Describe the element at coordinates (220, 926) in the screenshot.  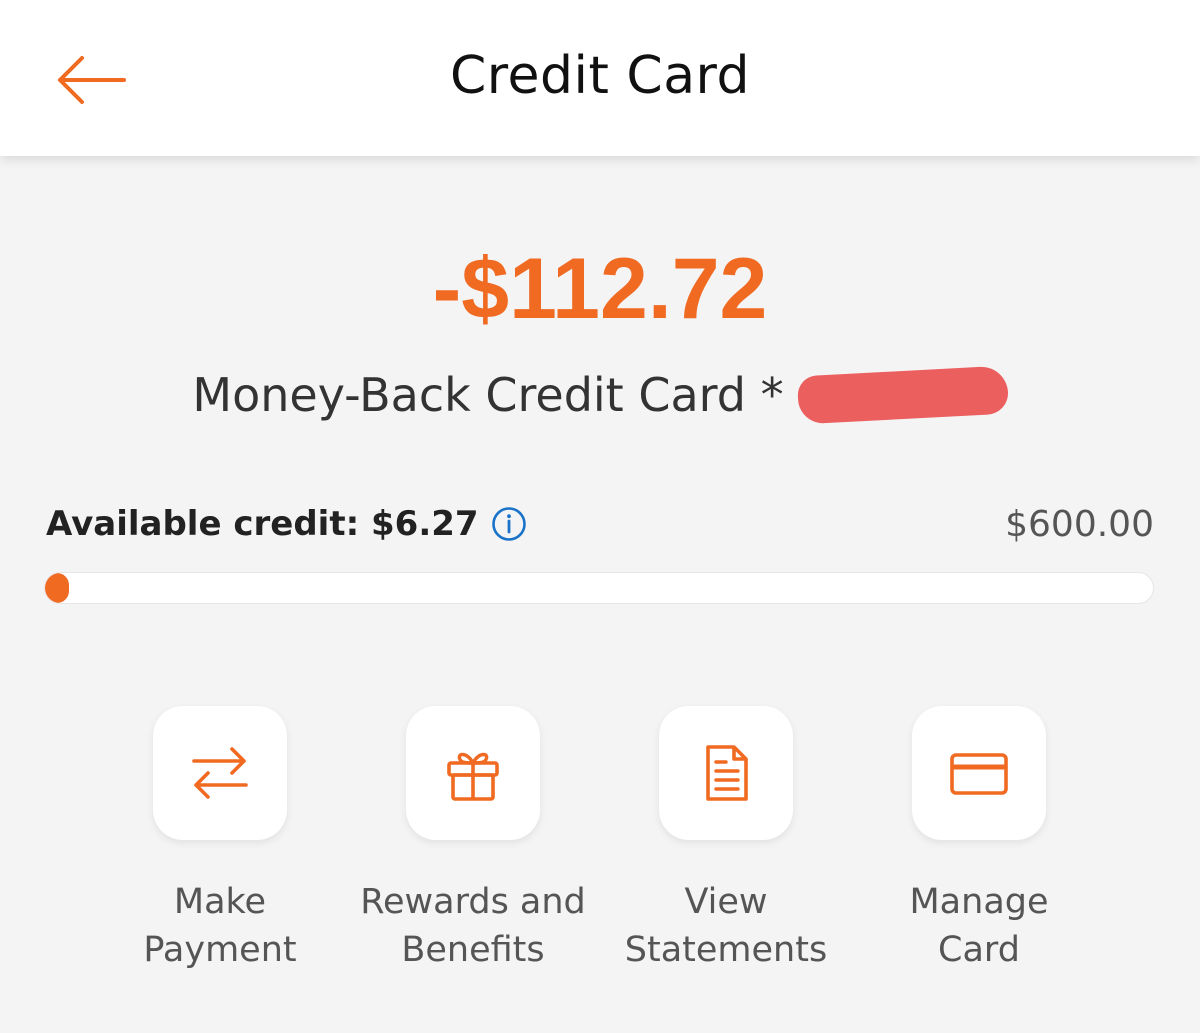
I see `make-payment-label: Make Payment` at that location.